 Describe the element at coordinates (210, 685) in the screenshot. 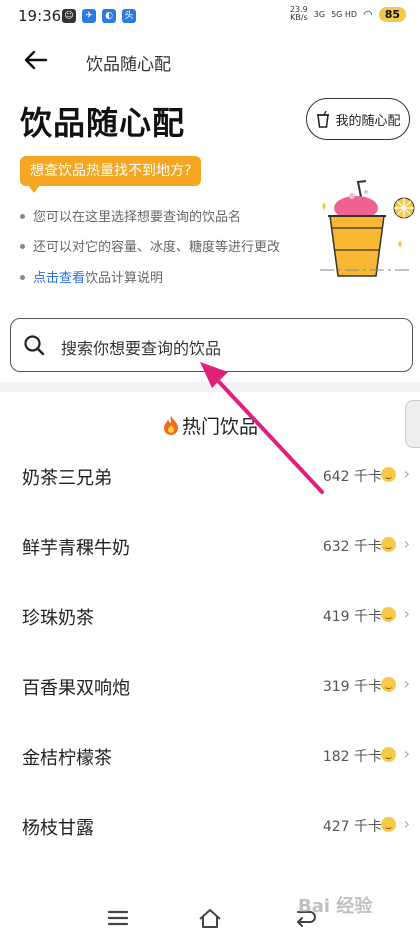

I see `list-item: 百香果双响炮 319 千卡 ›` at that location.